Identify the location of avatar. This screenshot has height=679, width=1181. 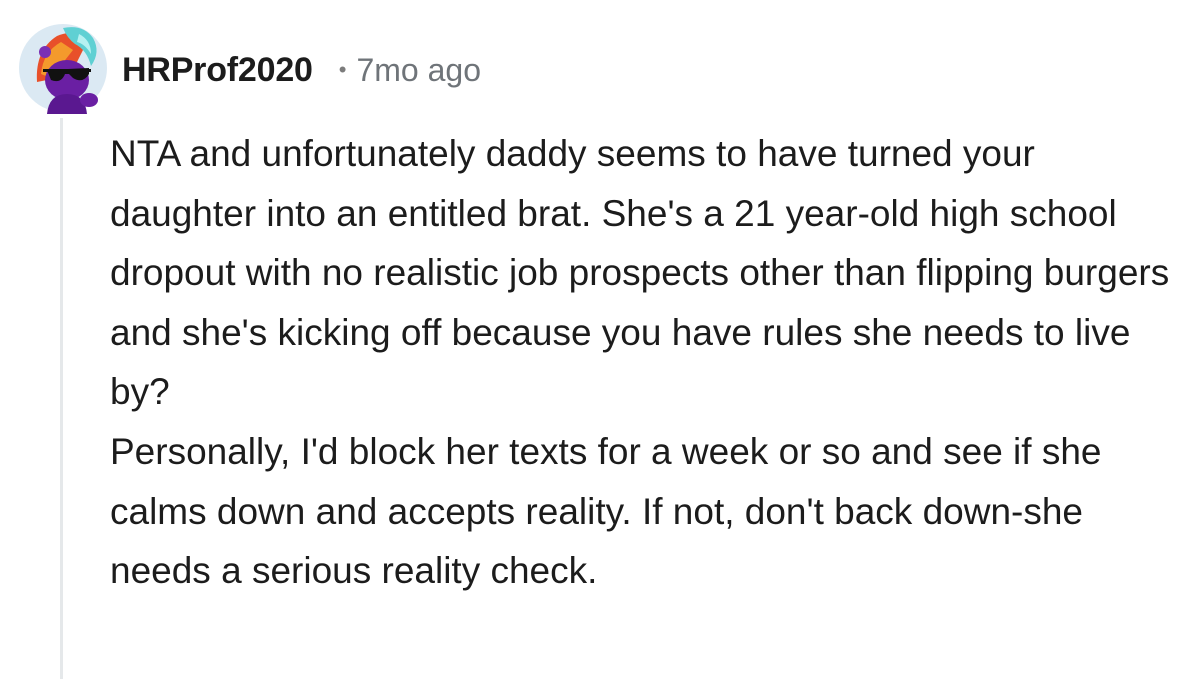
(63, 68).